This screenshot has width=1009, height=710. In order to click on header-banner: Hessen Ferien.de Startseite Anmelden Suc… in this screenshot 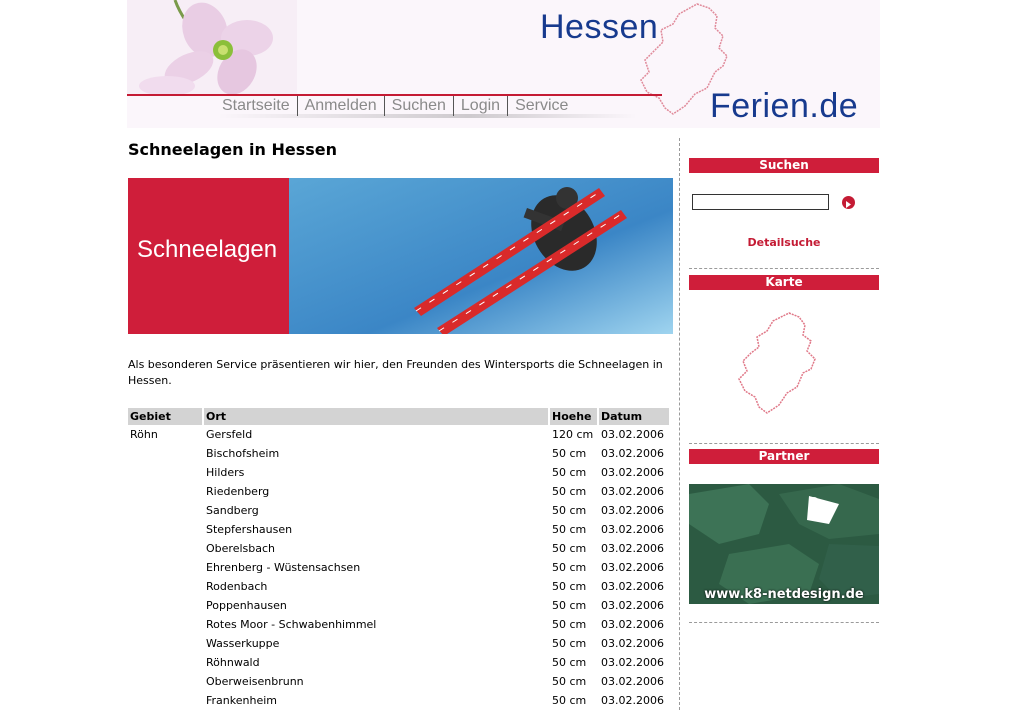, I will do `click(503, 64)`.